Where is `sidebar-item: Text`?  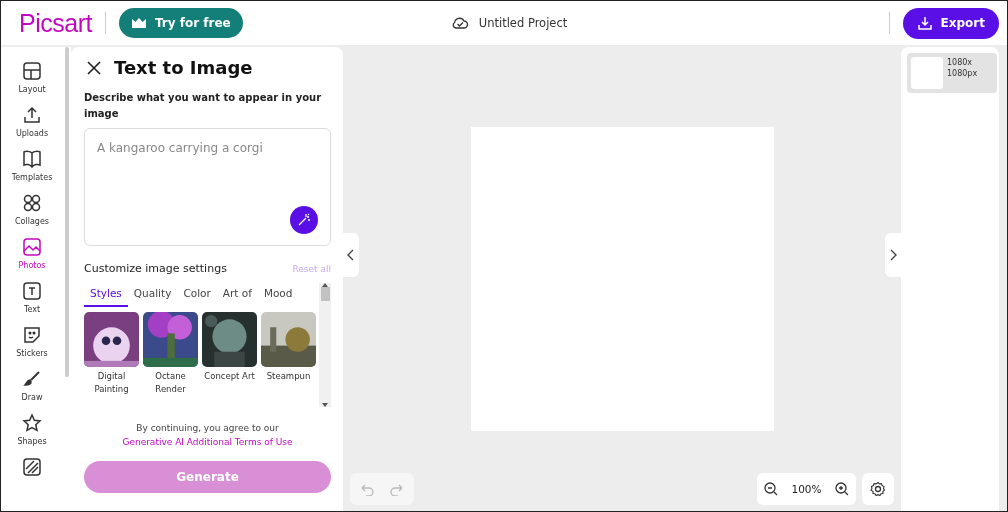 sidebar-item: Text is located at coordinates (32, 297).